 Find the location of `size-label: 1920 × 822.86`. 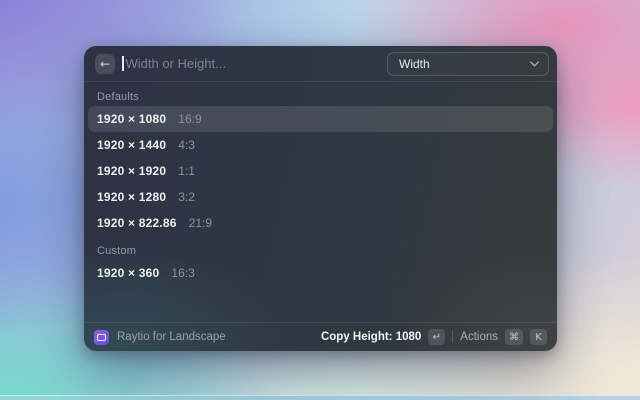

size-label: 1920 × 822.86 is located at coordinates (137, 223).